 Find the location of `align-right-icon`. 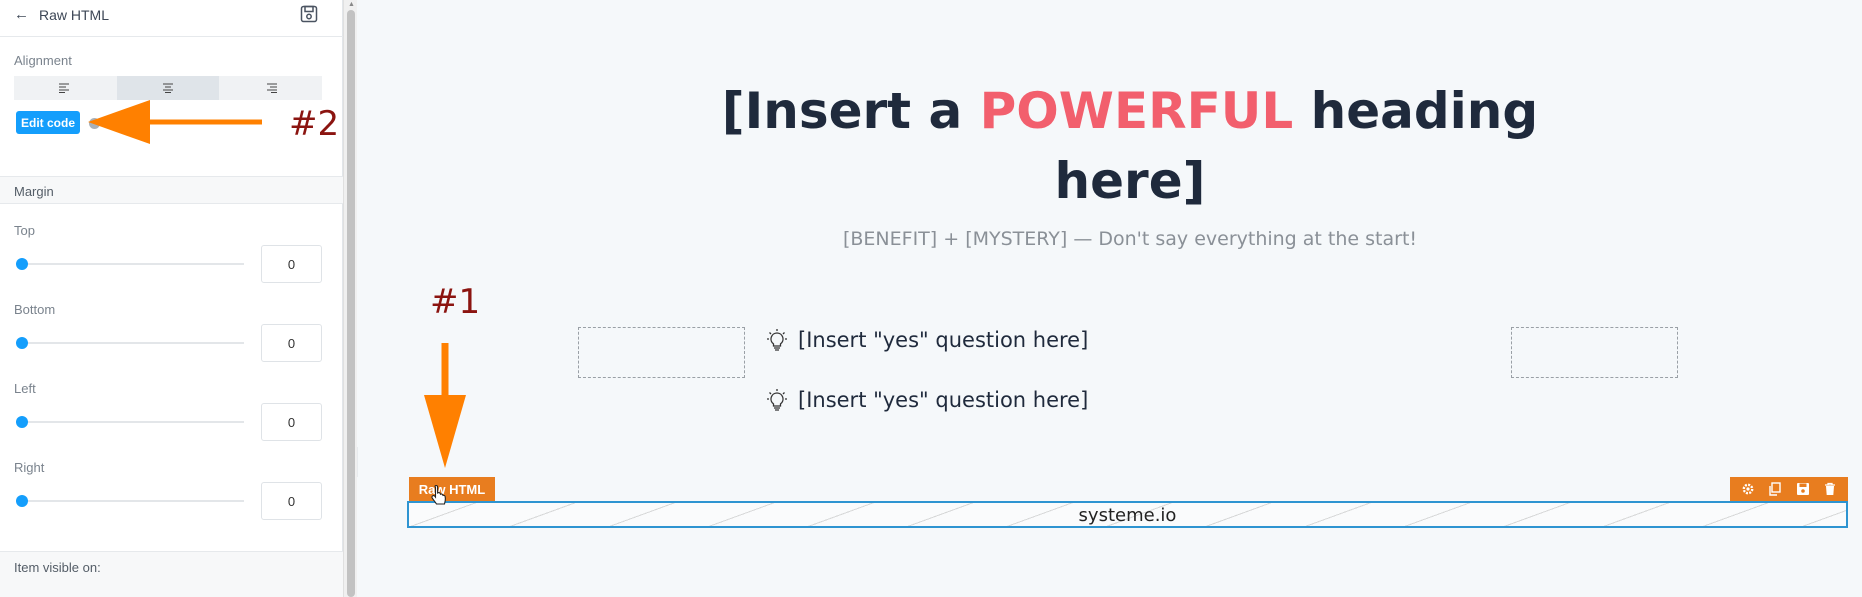

align-right-icon is located at coordinates (271, 88).